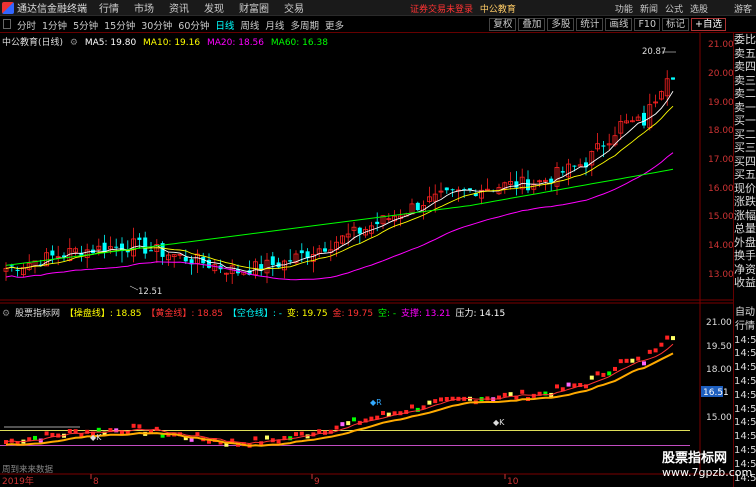 The height and width of the screenshot is (487, 756). Describe the element at coordinates (317, 482) in the screenshot. I see `x-tick: 9` at that location.